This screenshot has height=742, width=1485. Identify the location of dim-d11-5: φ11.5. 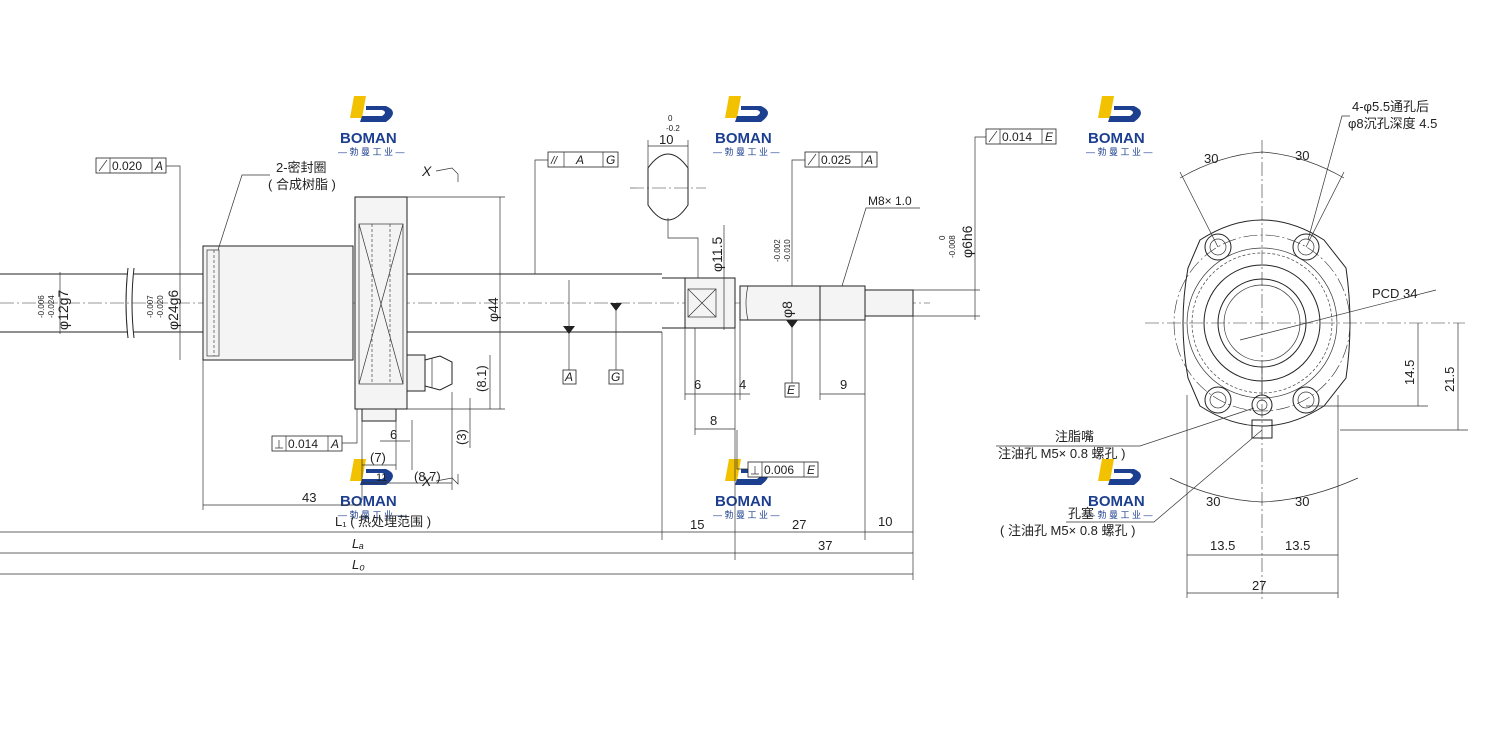
(717, 254).